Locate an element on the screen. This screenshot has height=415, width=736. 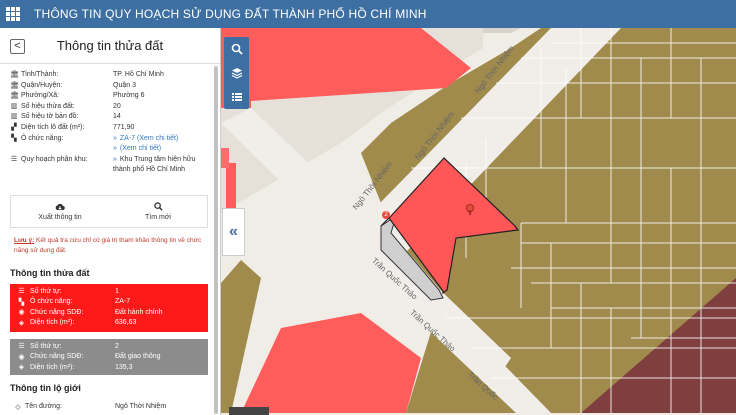
layers-icon is located at coordinates (236, 73).